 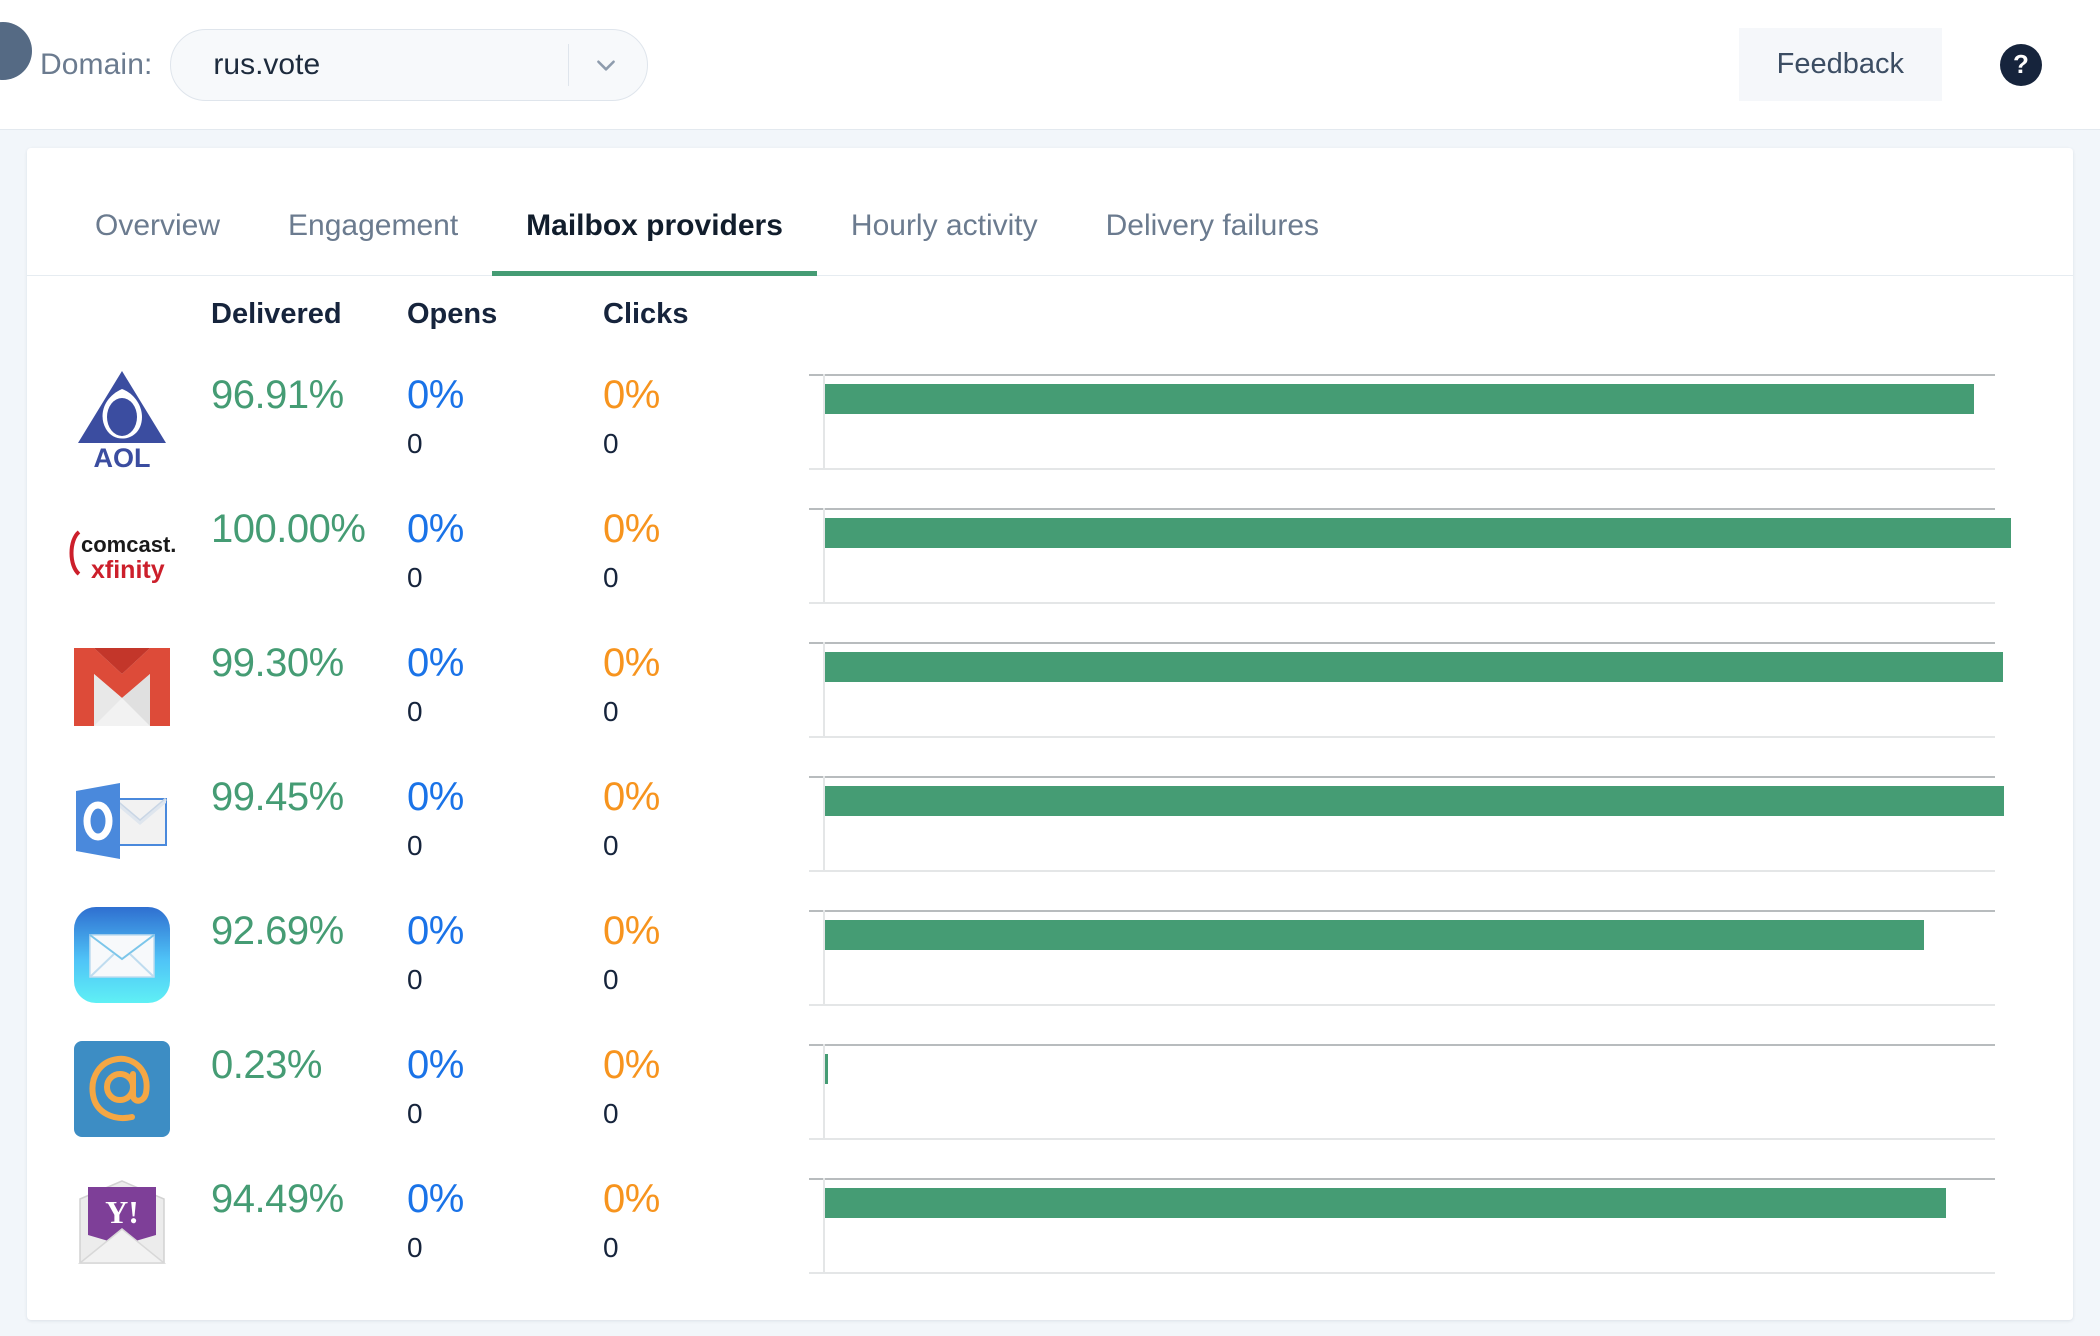 I want to click on tab-hourly-activity: Hourly activity, so click(x=944, y=243).